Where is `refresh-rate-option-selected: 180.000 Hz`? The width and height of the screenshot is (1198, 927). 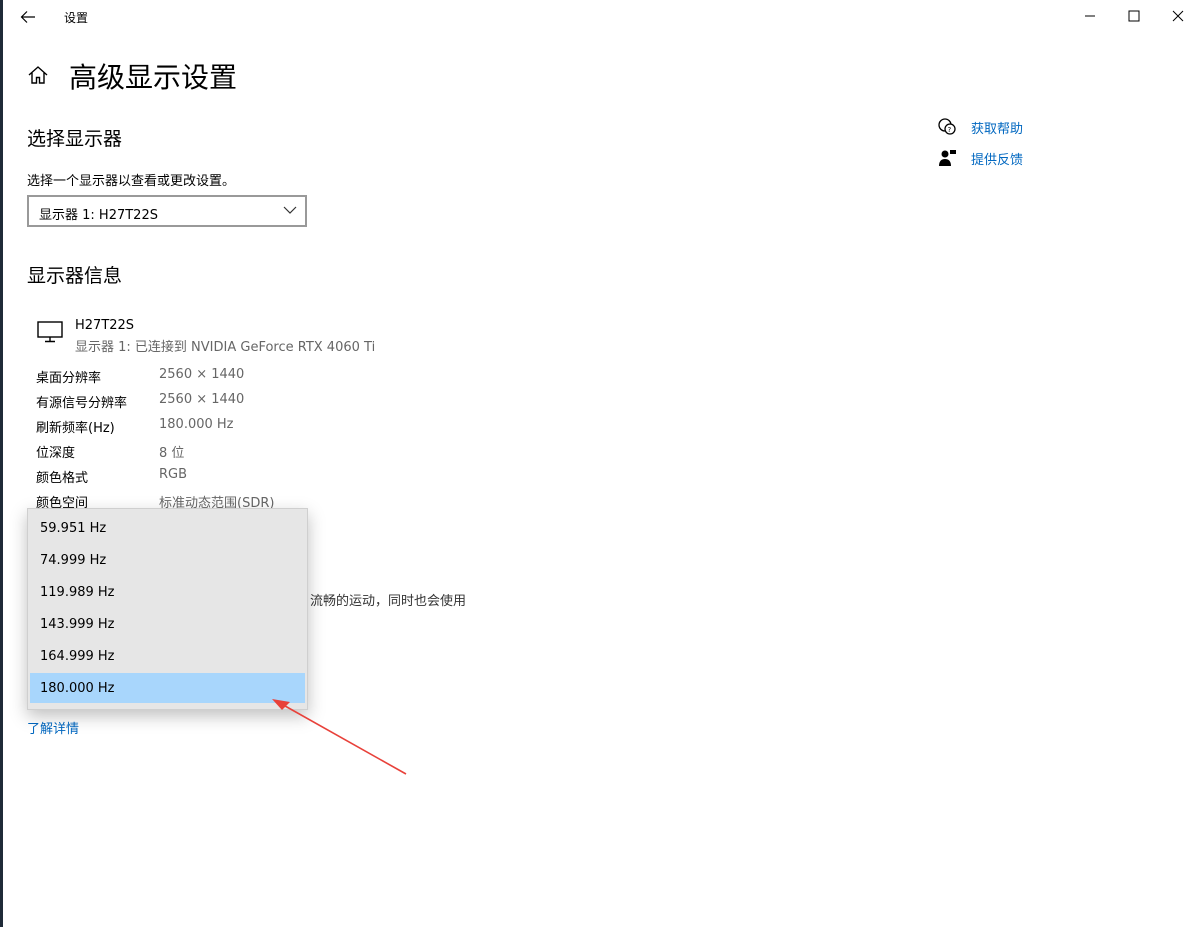 refresh-rate-option-selected: 180.000 Hz is located at coordinates (167, 688).